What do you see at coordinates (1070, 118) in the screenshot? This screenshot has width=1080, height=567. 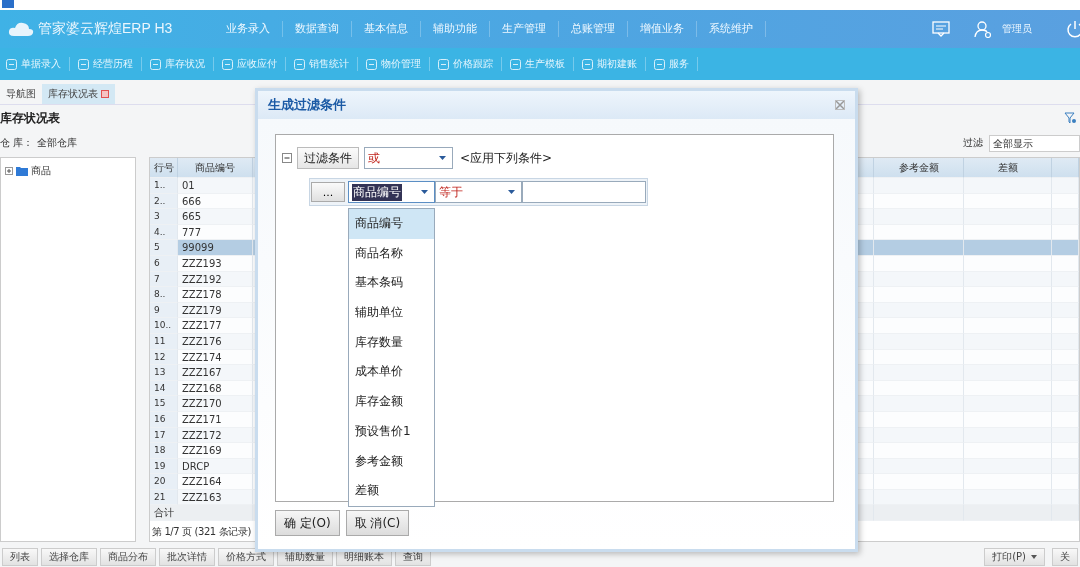 I see `filter-icon` at bounding box center [1070, 118].